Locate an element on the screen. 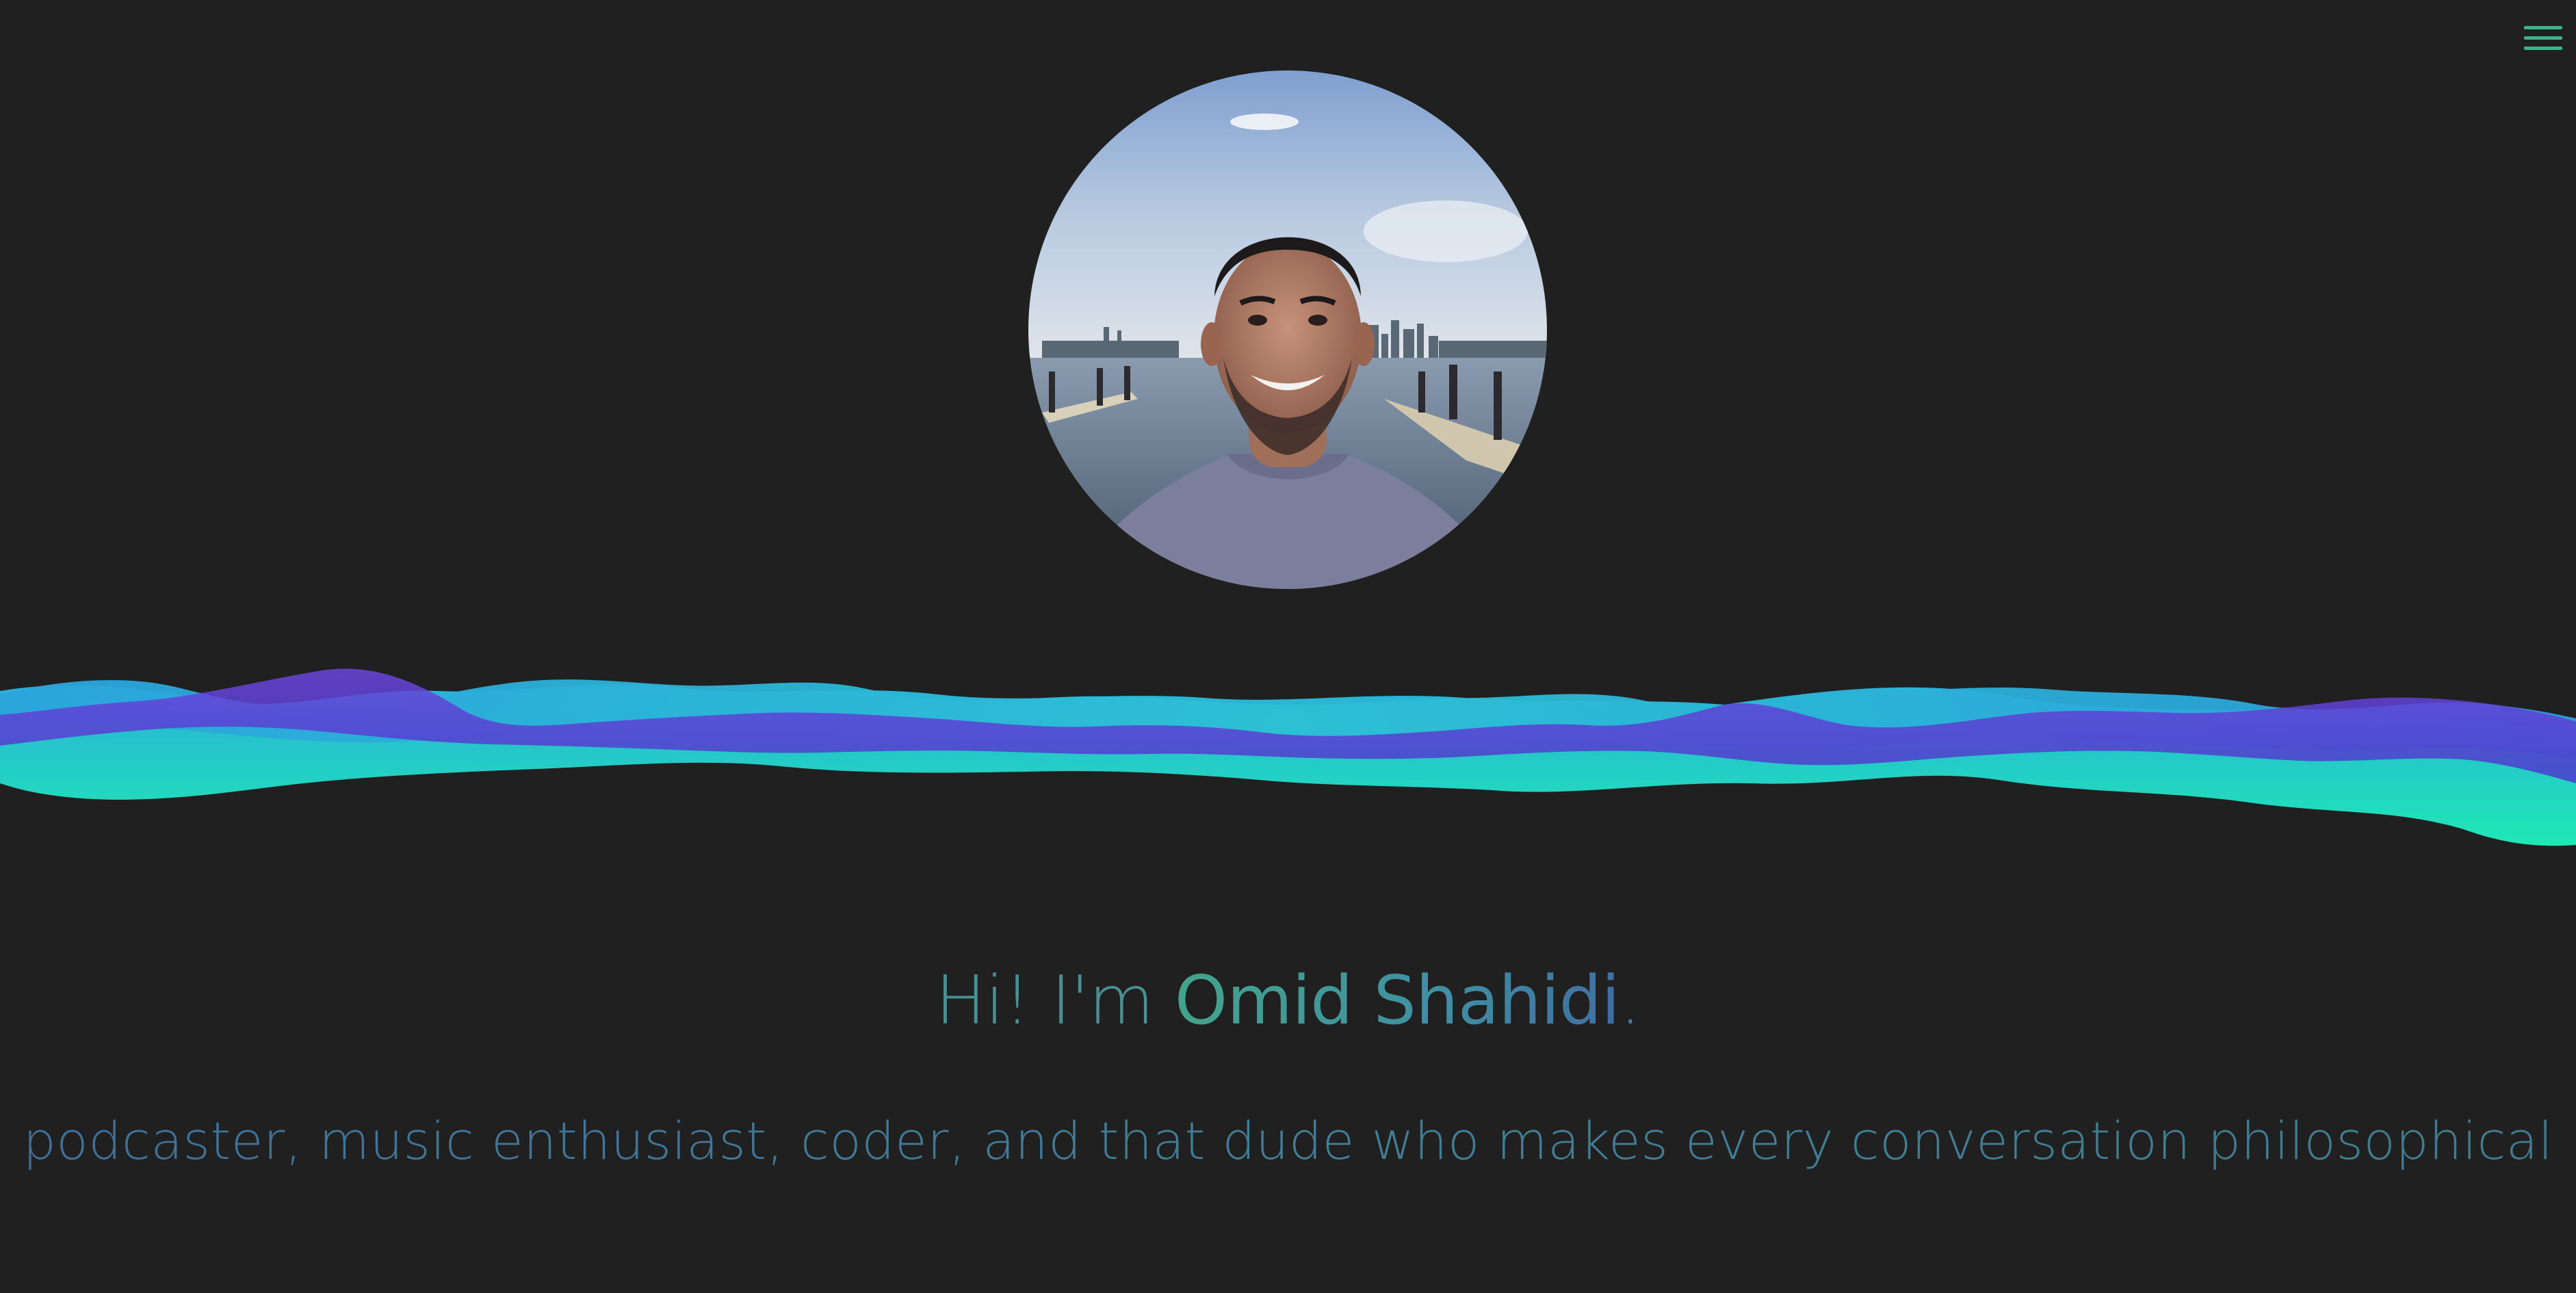  hero-name: Omid Shahidi is located at coordinates (1397, 1001).